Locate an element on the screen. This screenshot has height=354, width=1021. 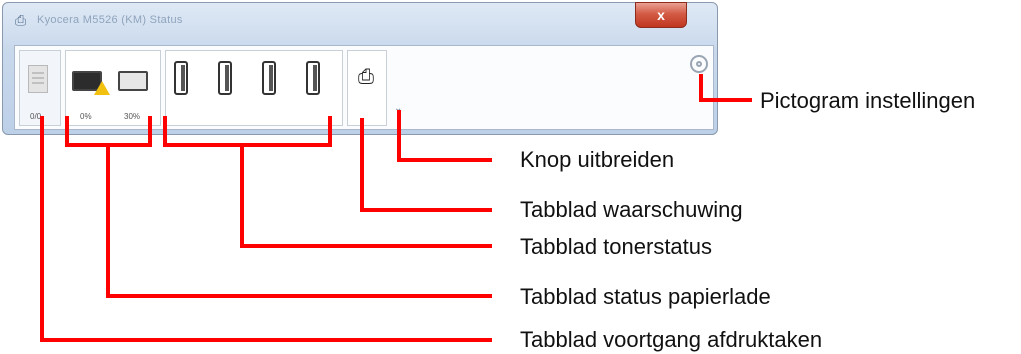
callout-expand-button: Knop uitbreiden is located at coordinates (597, 159).